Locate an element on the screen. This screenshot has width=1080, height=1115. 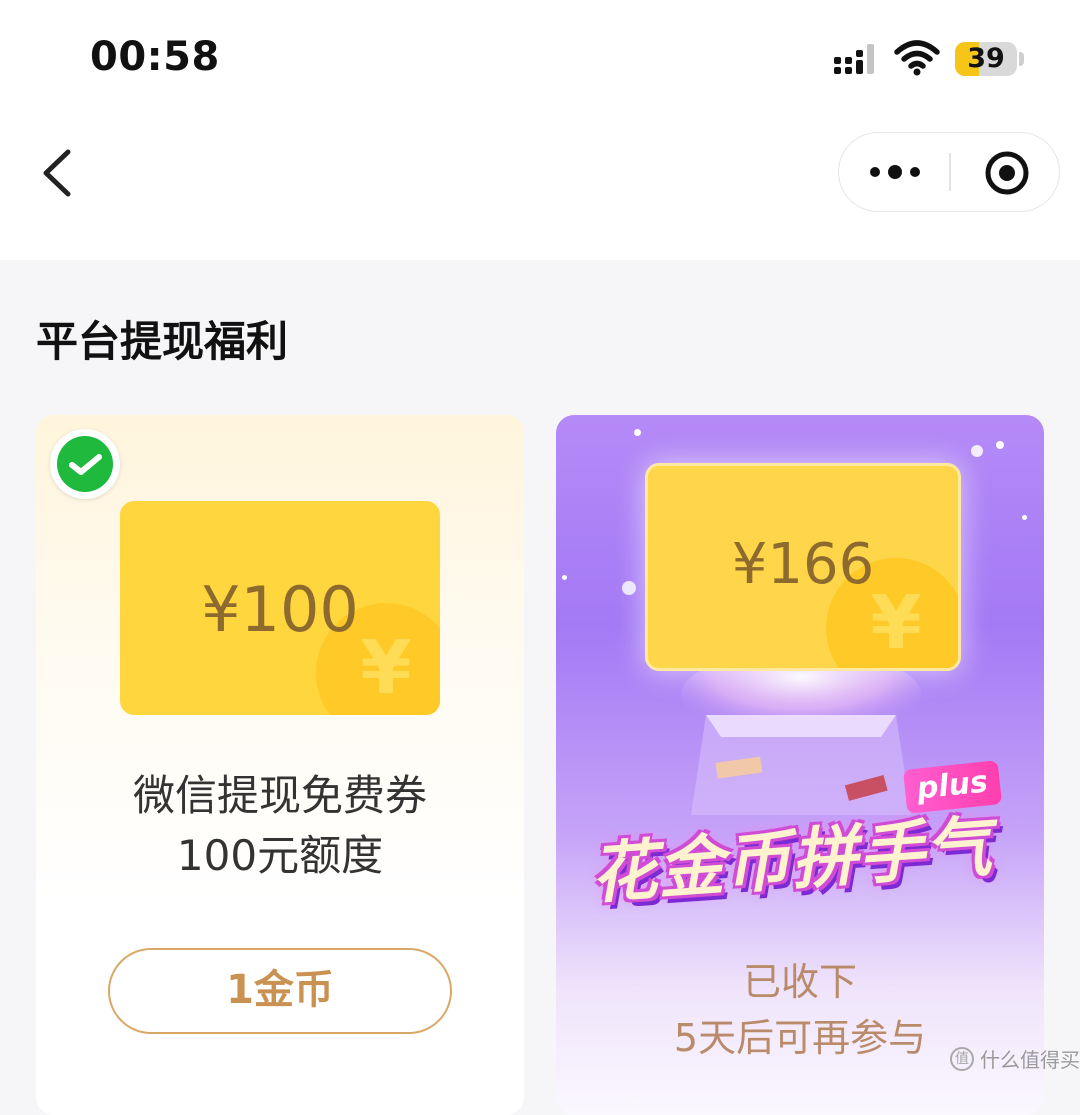
lucky-draw-banner: plus 花金币拼手气 is located at coordinates (806, 842).